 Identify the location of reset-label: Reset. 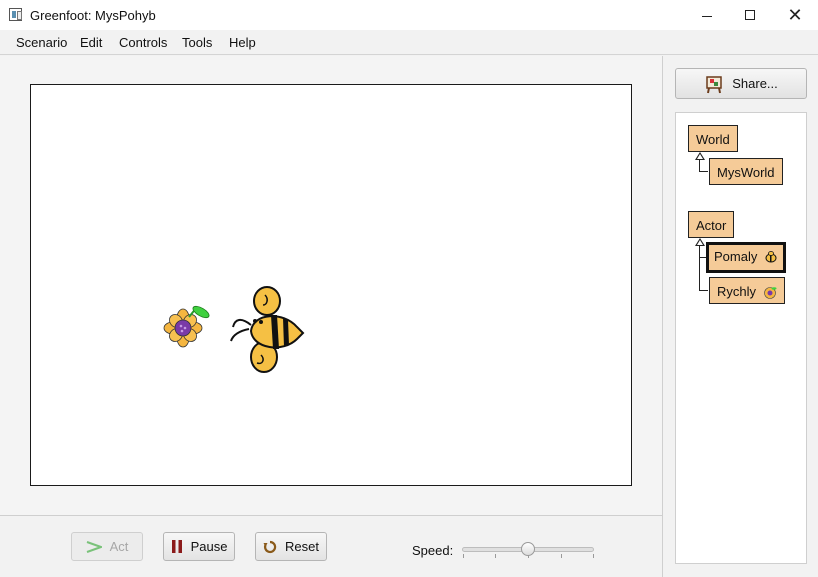
(302, 546).